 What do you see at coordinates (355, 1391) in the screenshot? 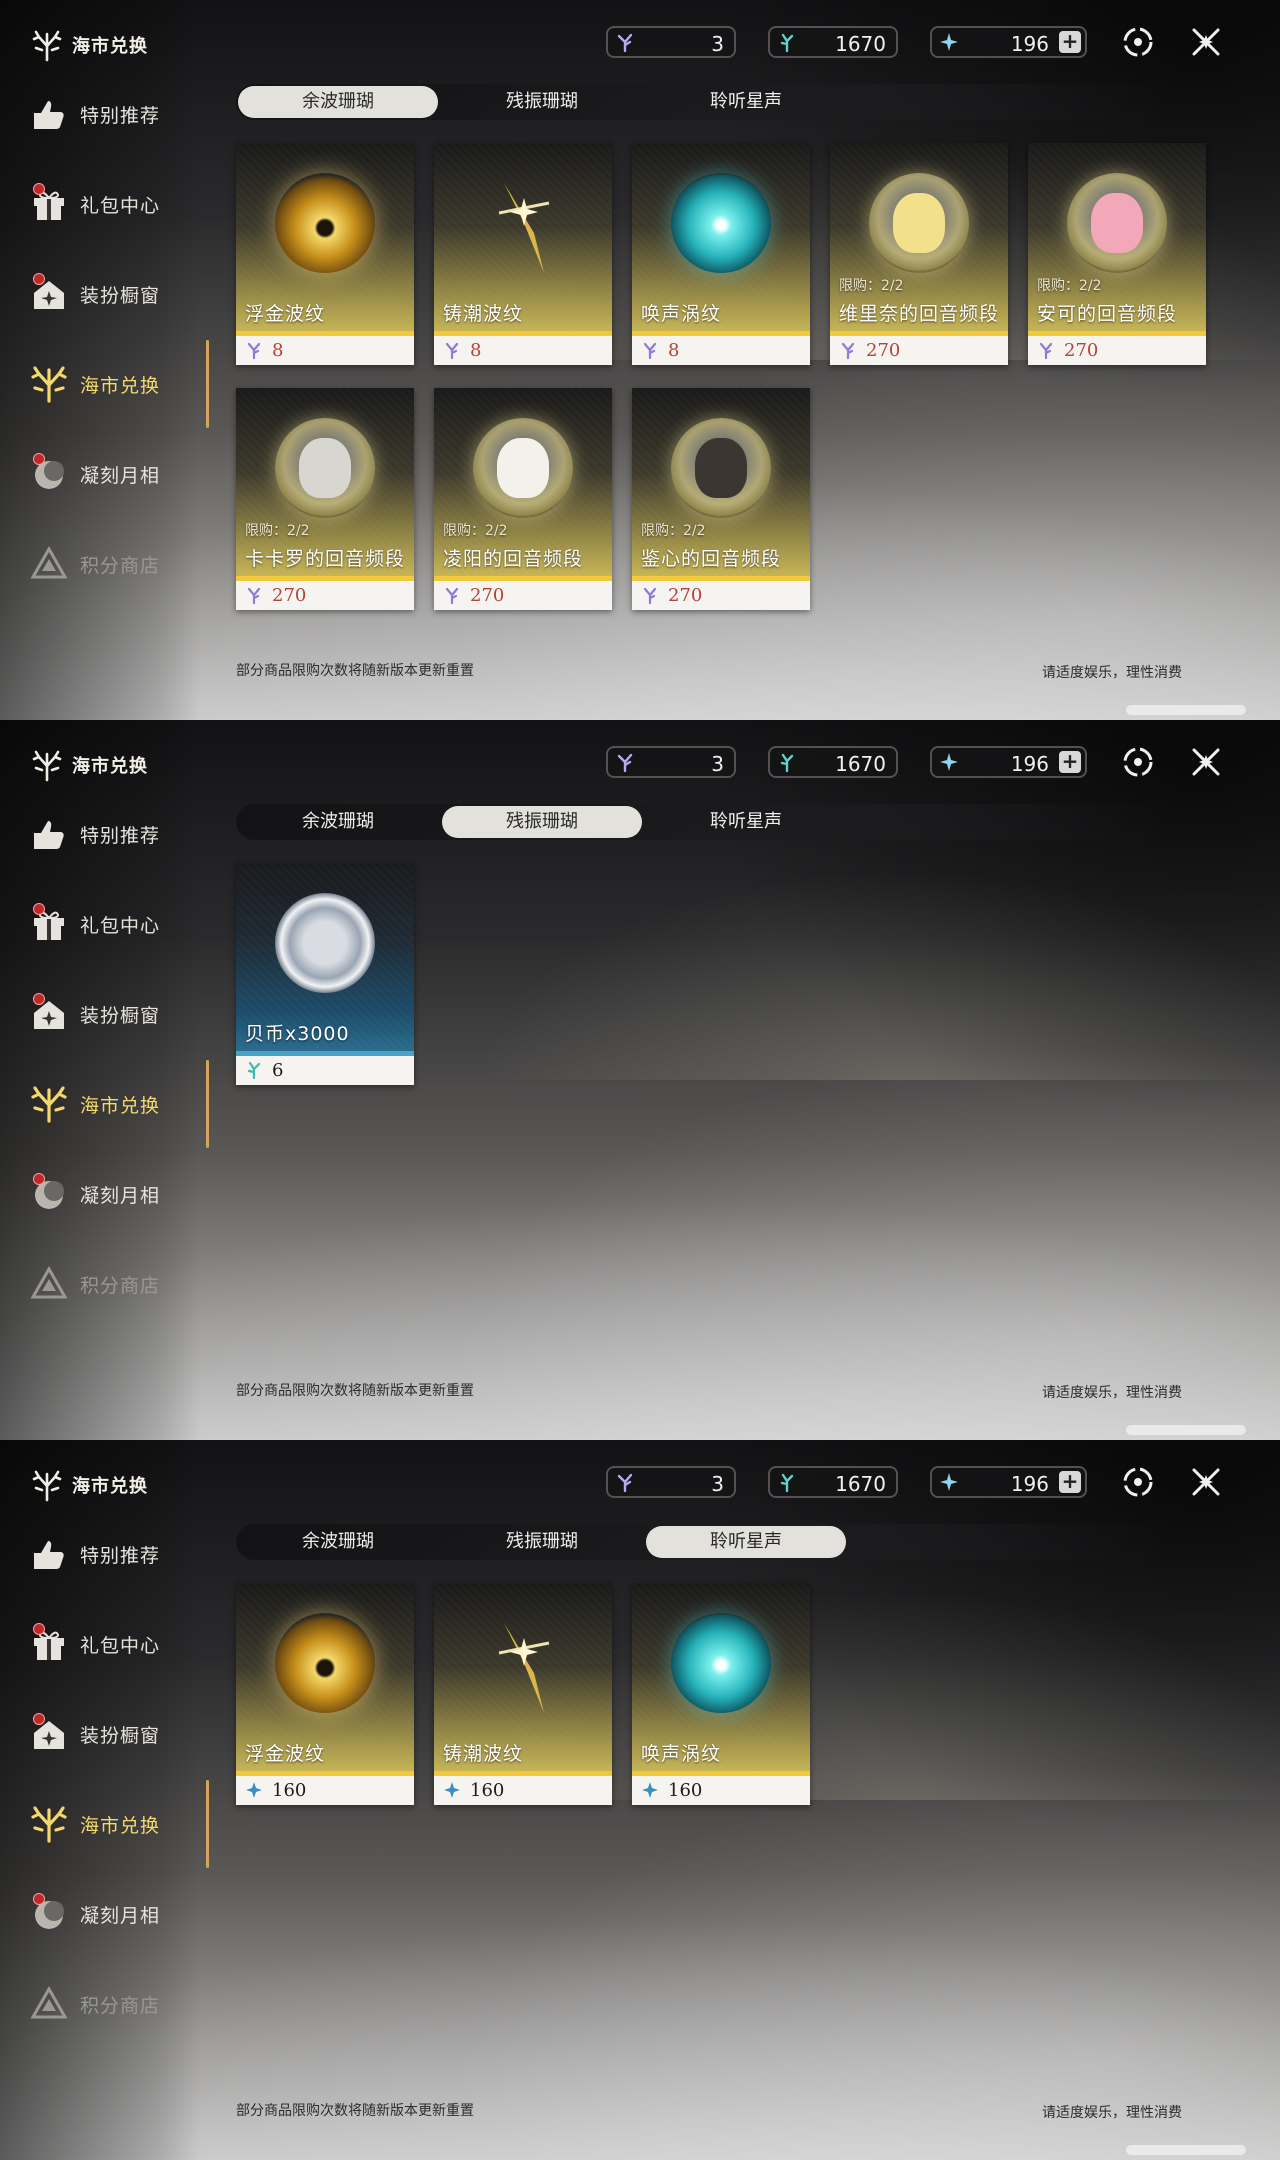
I see `reset-notice: 部分商品限购次数将随新版本更新重置` at bounding box center [355, 1391].